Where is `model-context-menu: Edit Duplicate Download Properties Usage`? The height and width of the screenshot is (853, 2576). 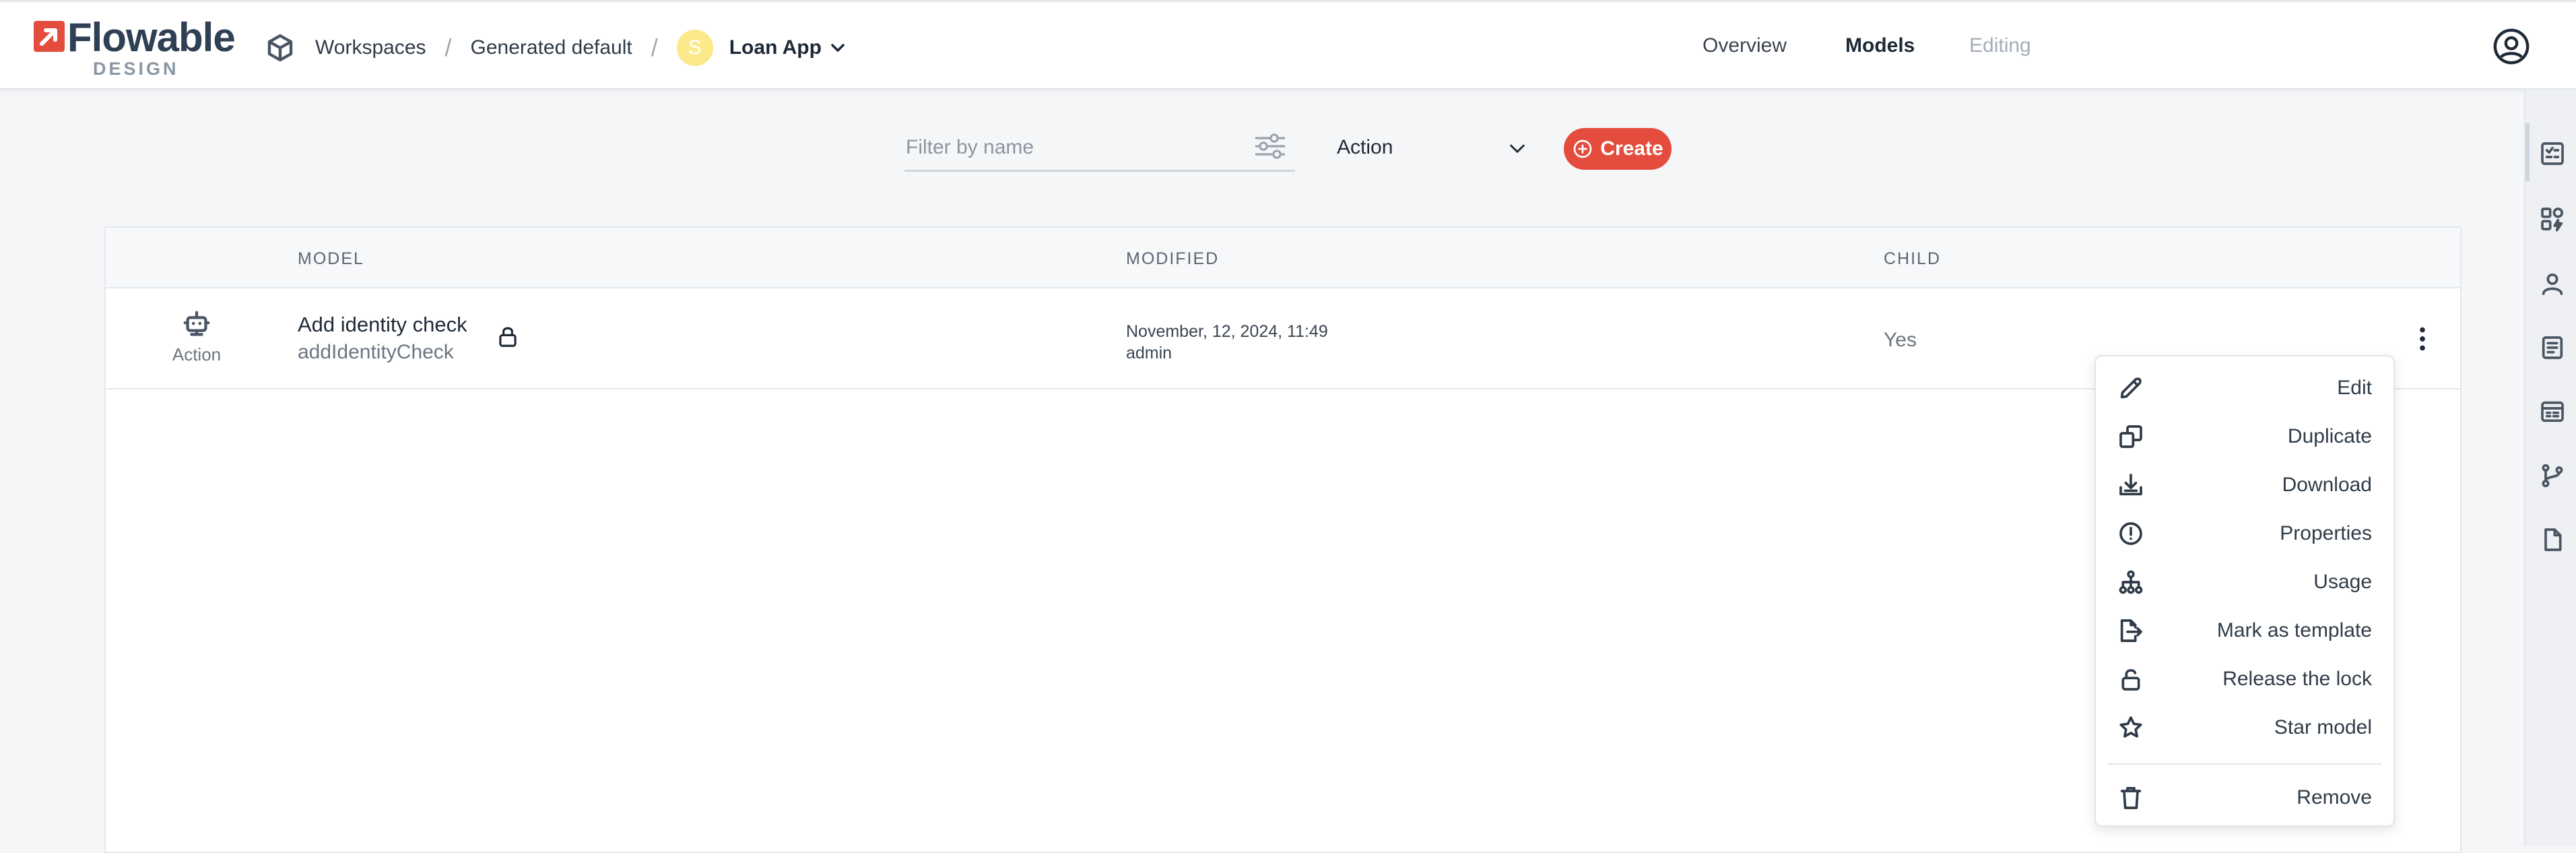
model-context-menu: Edit Duplicate Download Properties Usage is located at coordinates (2244, 591).